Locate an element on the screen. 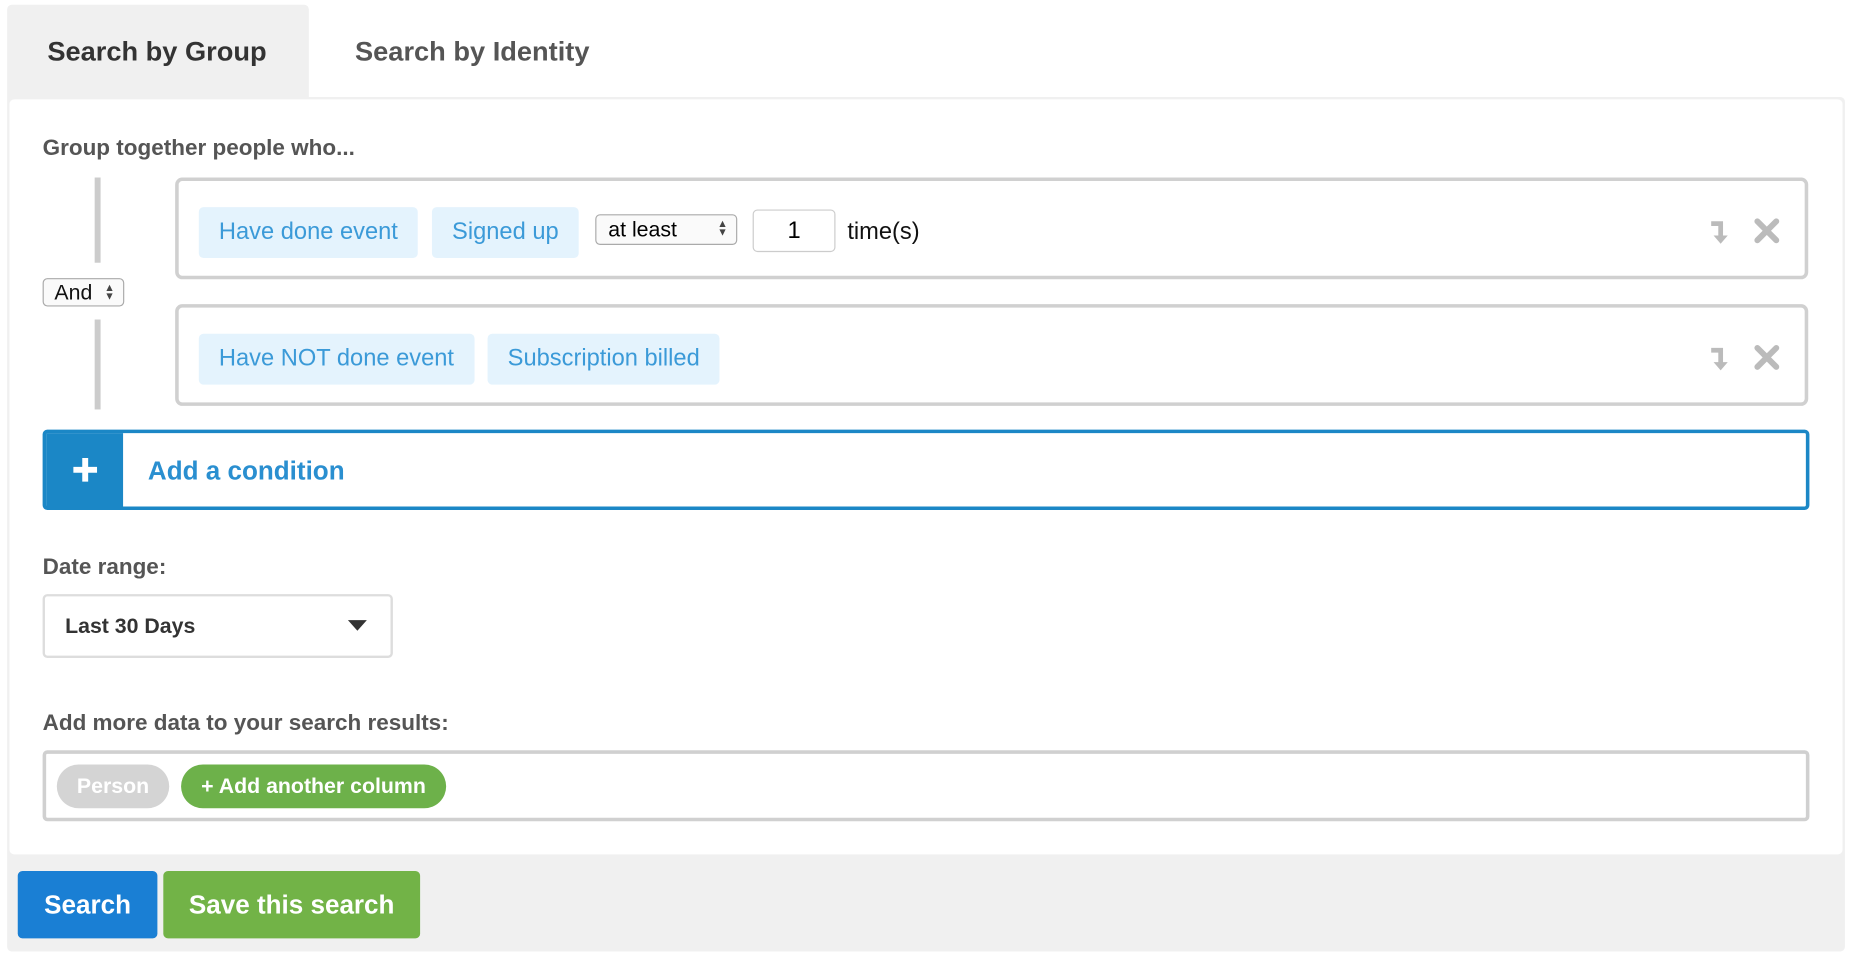 This screenshot has width=1852, height=966. count-input: 1 is located at coordinates (794, 231).